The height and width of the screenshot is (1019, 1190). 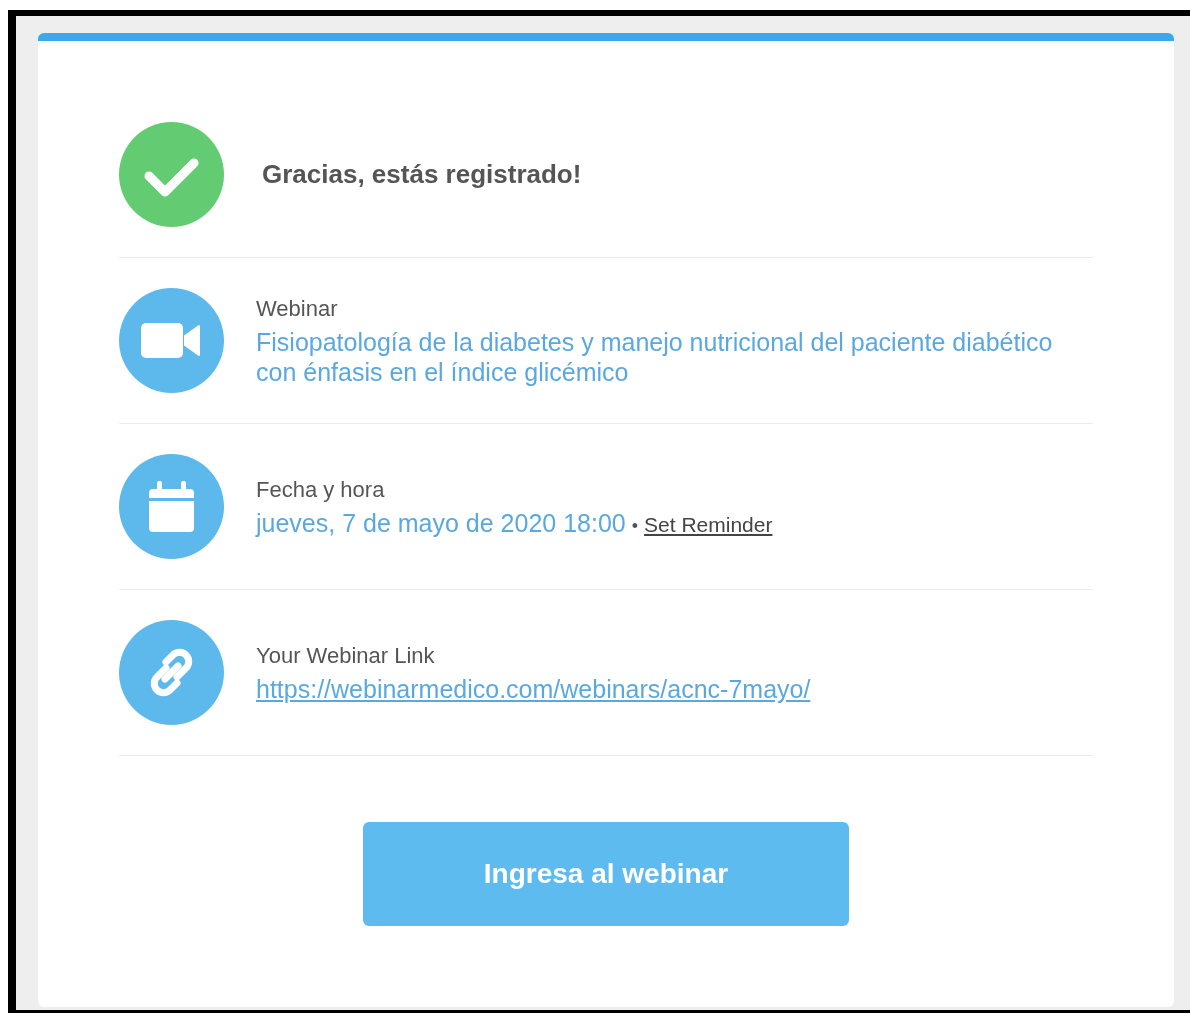 I want to click on calendar-icon, so click(x=171, y=506).